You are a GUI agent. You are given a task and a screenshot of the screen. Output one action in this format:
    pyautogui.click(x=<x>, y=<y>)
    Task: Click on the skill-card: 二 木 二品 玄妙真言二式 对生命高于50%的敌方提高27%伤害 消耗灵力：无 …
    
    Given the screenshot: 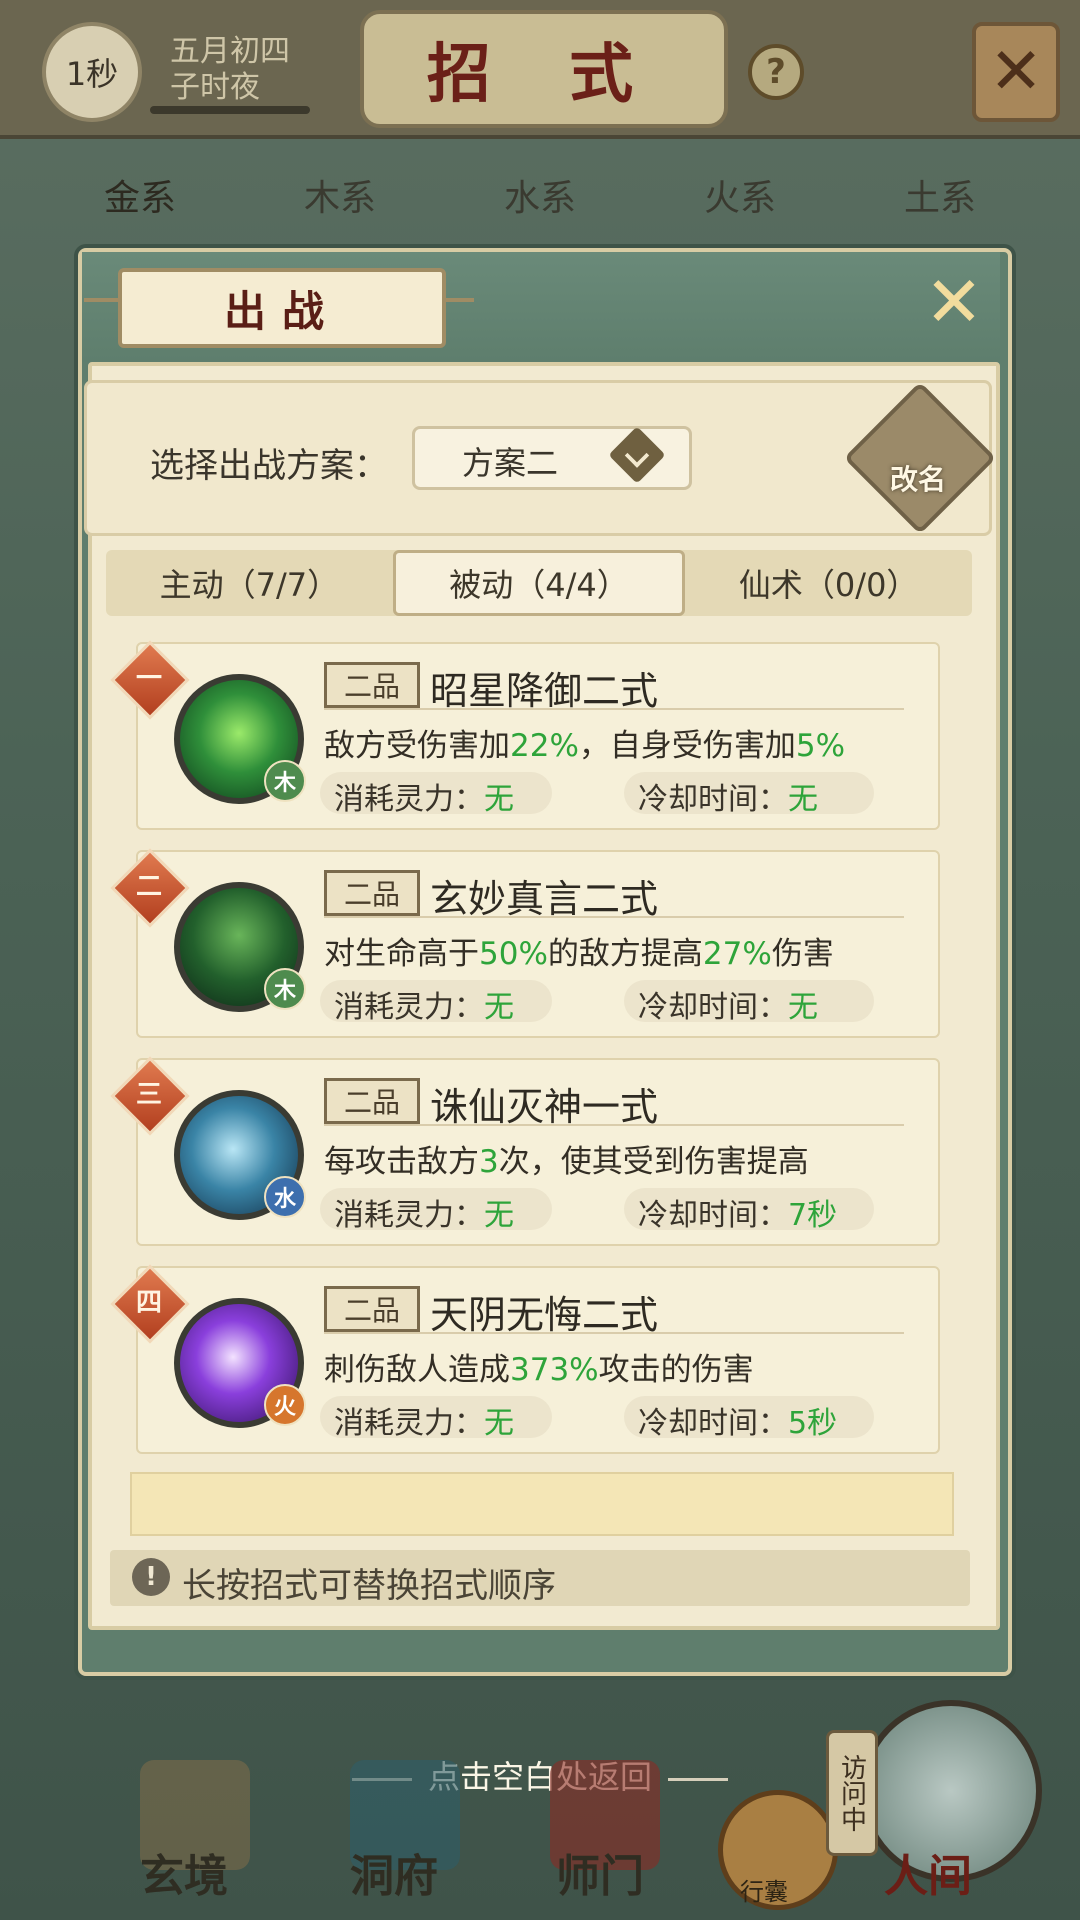 What is the action you would take?
    pyautogui.click(x=525, y=943)
    